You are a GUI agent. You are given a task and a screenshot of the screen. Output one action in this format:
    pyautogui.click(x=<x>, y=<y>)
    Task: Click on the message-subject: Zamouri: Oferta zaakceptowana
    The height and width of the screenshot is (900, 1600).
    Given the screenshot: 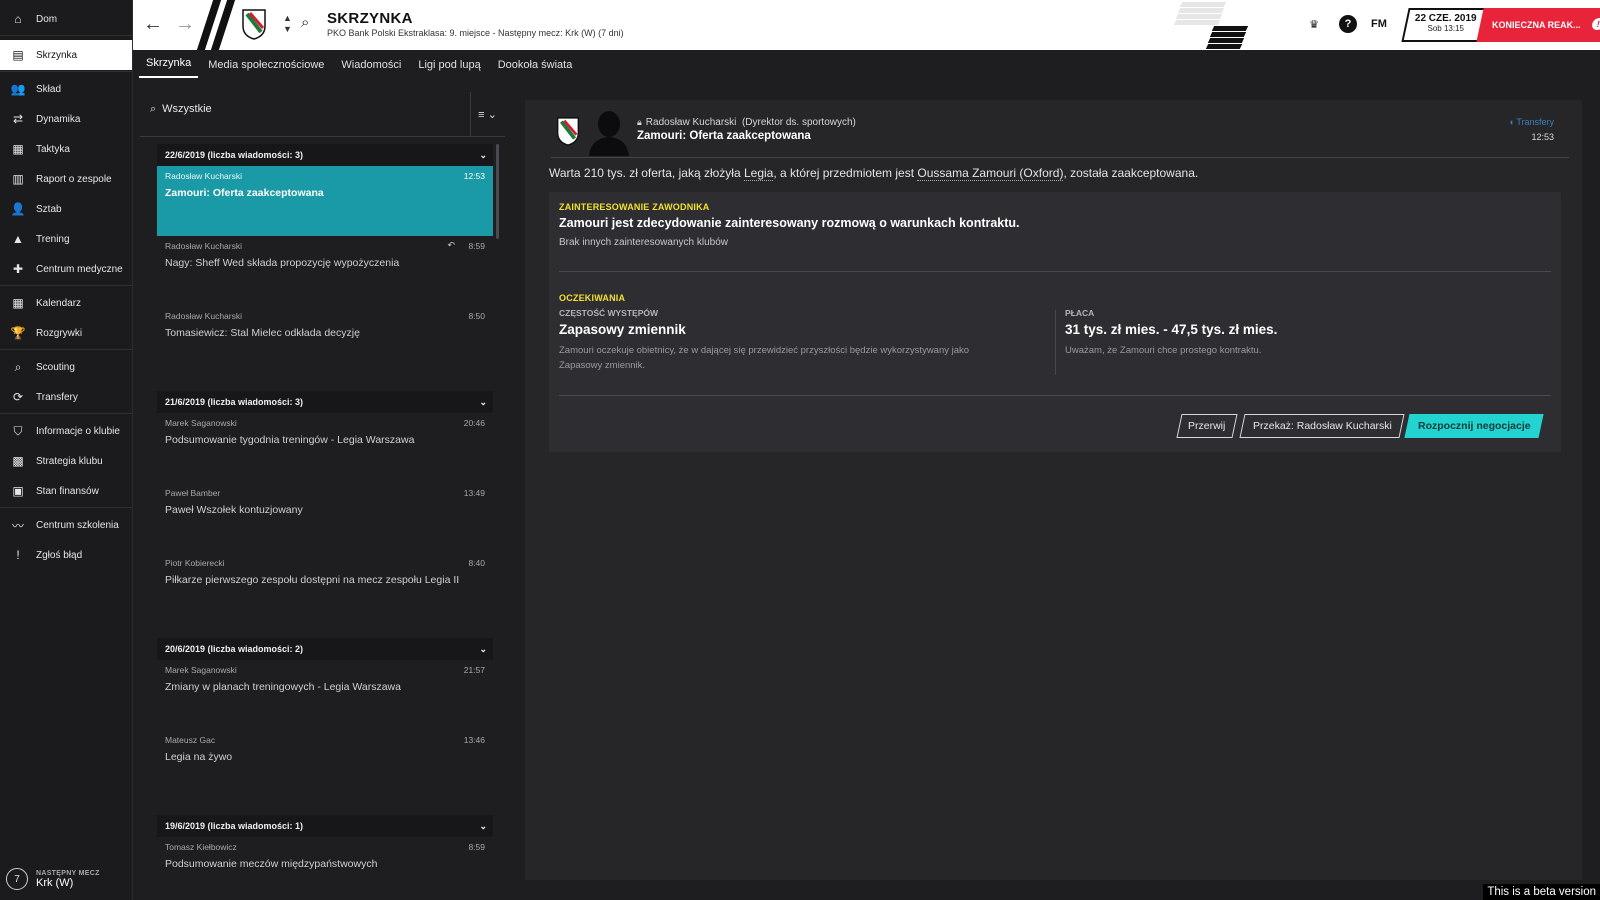 What is the action you would take?
    pyautogui.click(x=724, y=136)
    